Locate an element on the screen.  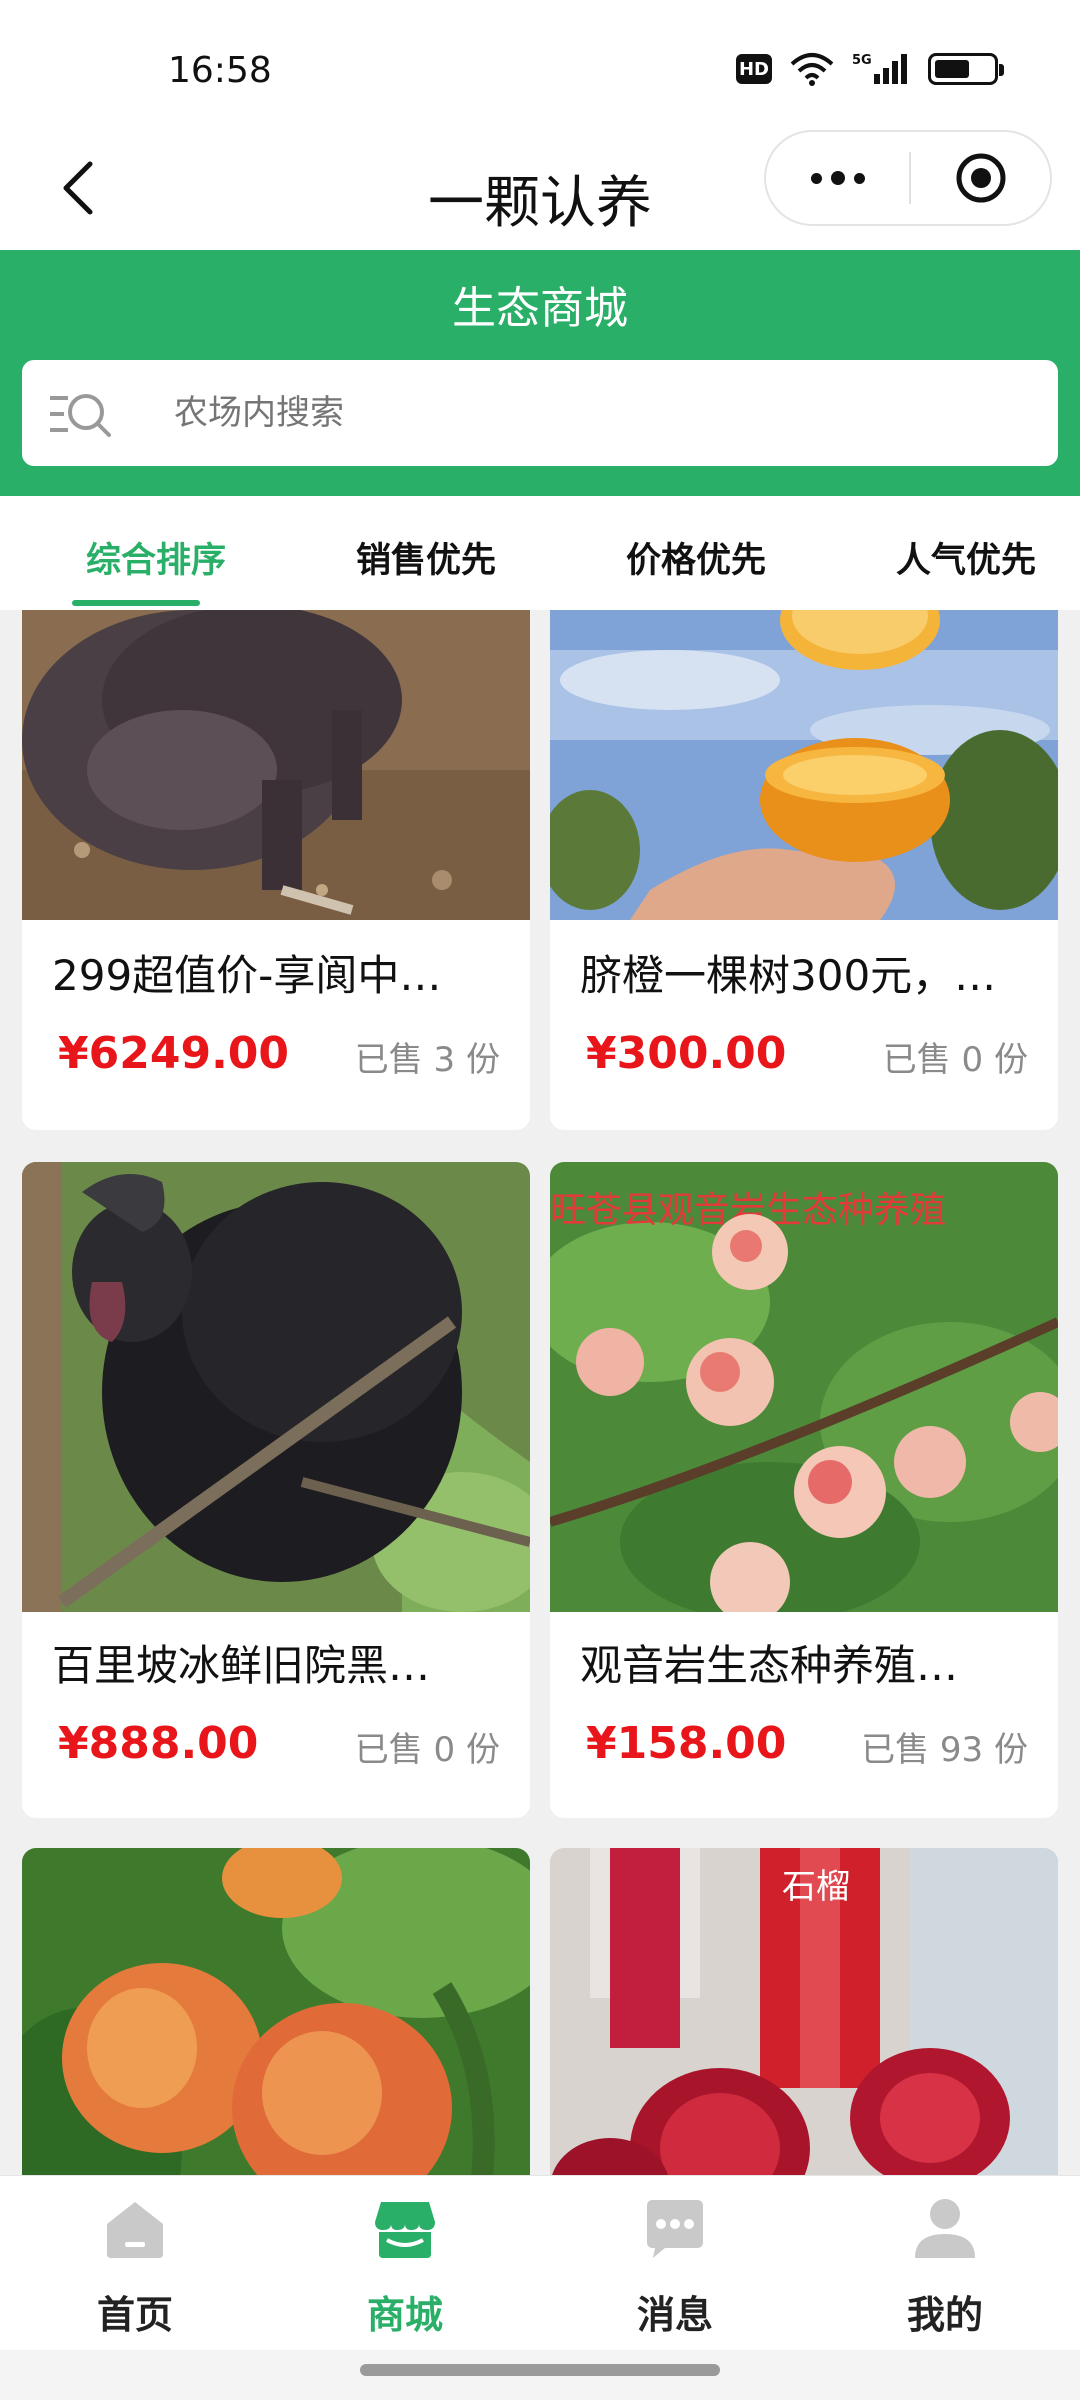
image-caption-text: 石榴 is located at coordinates (816, 1887).